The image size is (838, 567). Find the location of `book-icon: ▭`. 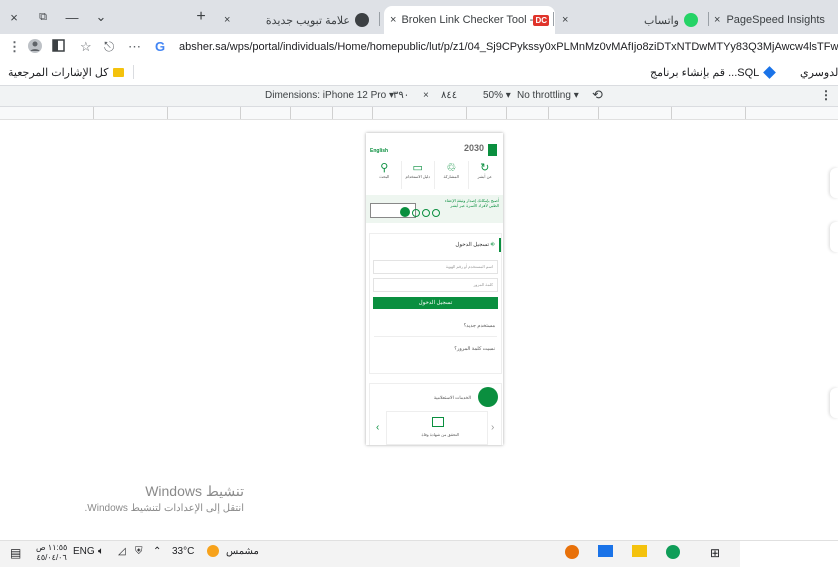

book-icon: ▭ is located at coordinates (417, 168).